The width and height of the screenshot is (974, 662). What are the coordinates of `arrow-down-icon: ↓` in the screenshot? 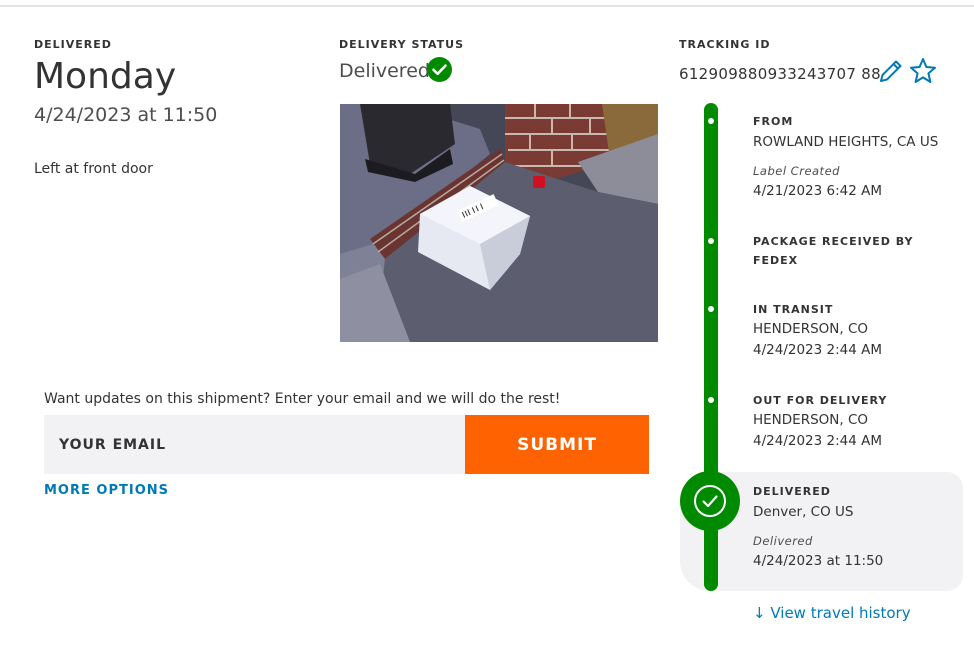 It's located at (759, 613).